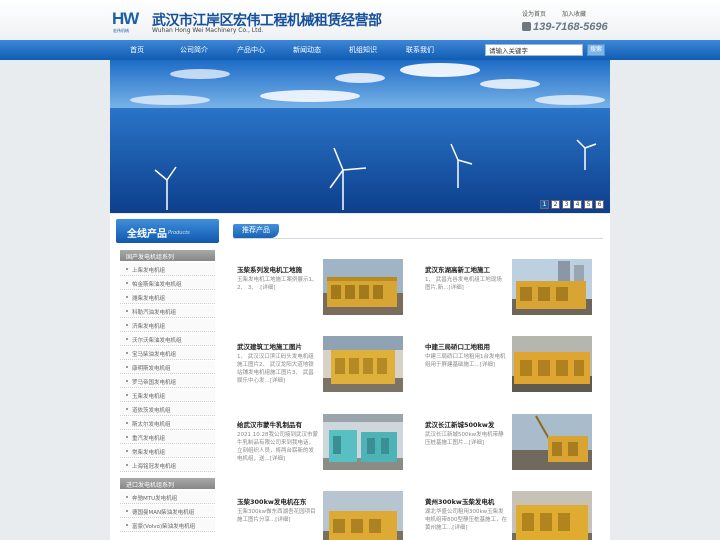 The width and height of the screenshot is (720, 540). What do you see at coordinates (561, 13) in the screenshot?
I see `top-links: 设为首页 加入收藏` at bounding box center [561, 13].